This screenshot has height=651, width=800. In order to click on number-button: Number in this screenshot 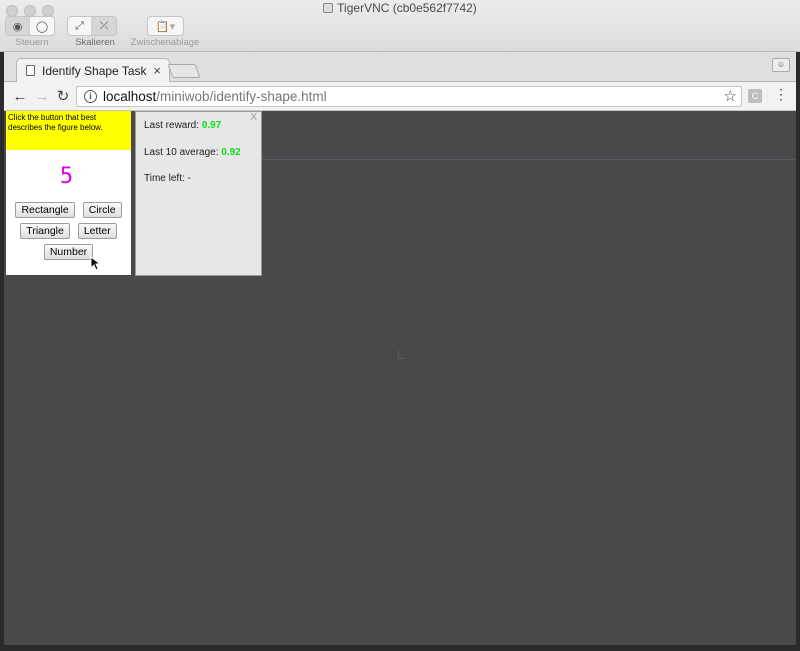, I will do `click(68, 252)`.